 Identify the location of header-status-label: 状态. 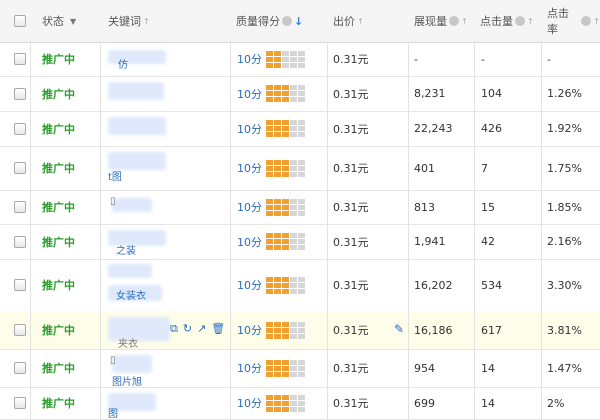
(53, 21).